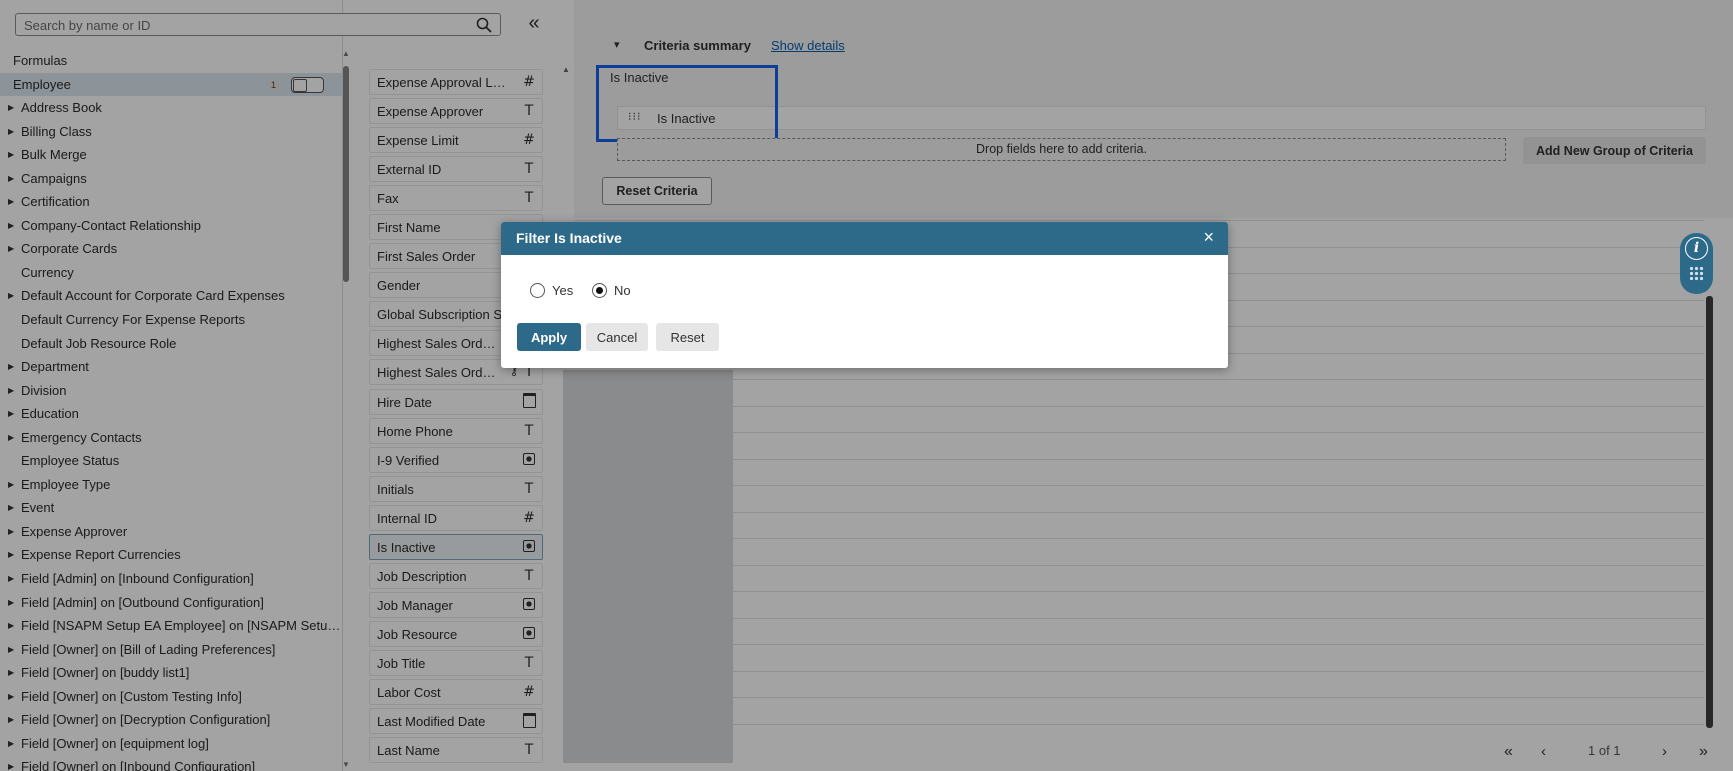 The width and height of the screenshot is (1733, 771). I want to click on info-icon: i, so click(1696, 248).